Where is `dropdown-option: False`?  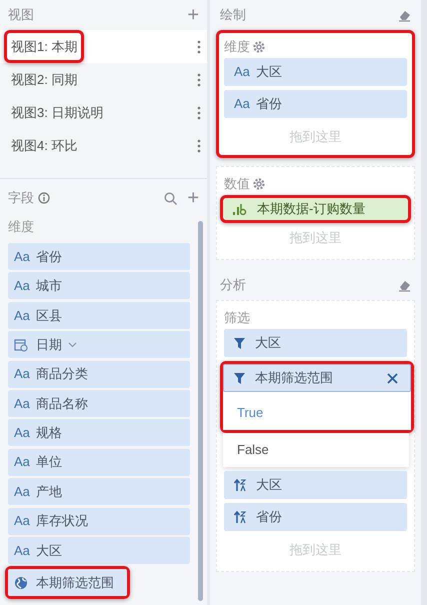
dropdown-option: False is located at coordinates (316, 450).